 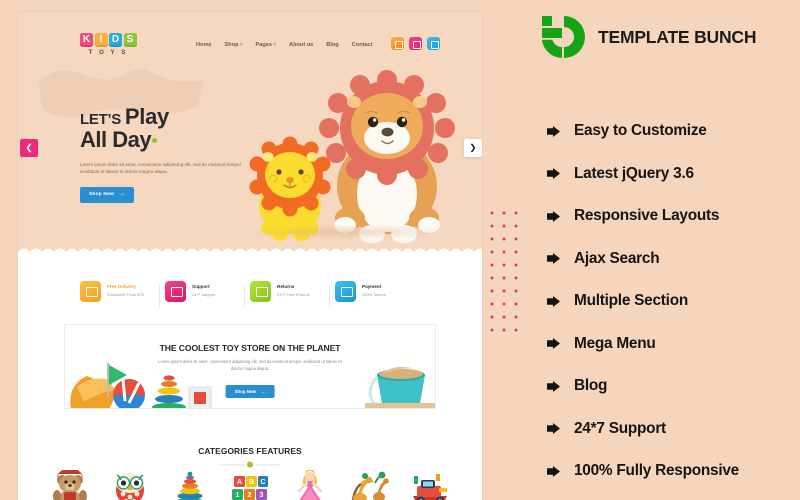 I want to click on categories-heading: CATEGORIES FEATURES, so click(x=250, y=451).